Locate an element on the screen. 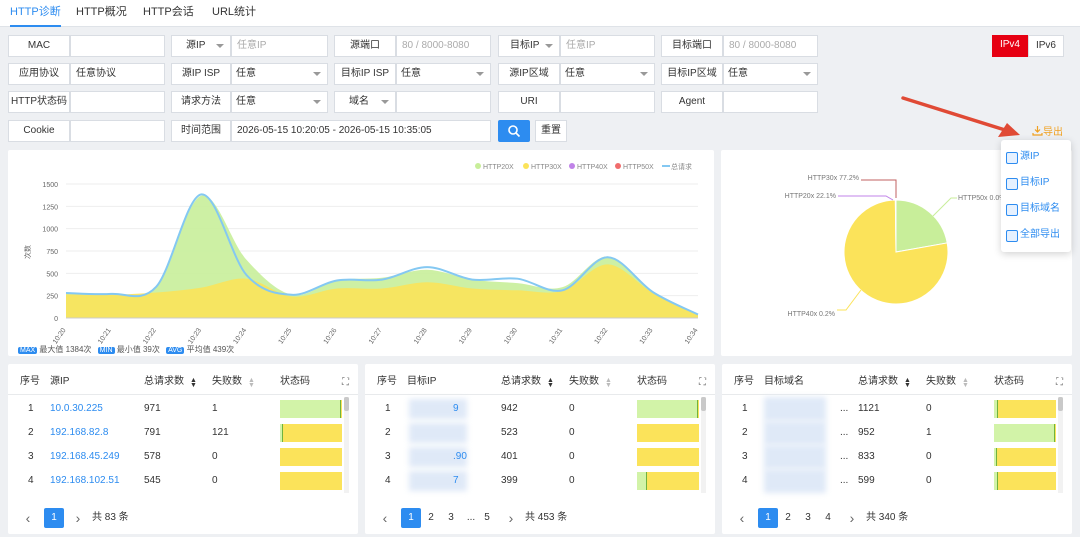  ipv4-toggle: IPv4 is located at coordinates (1010, 46).